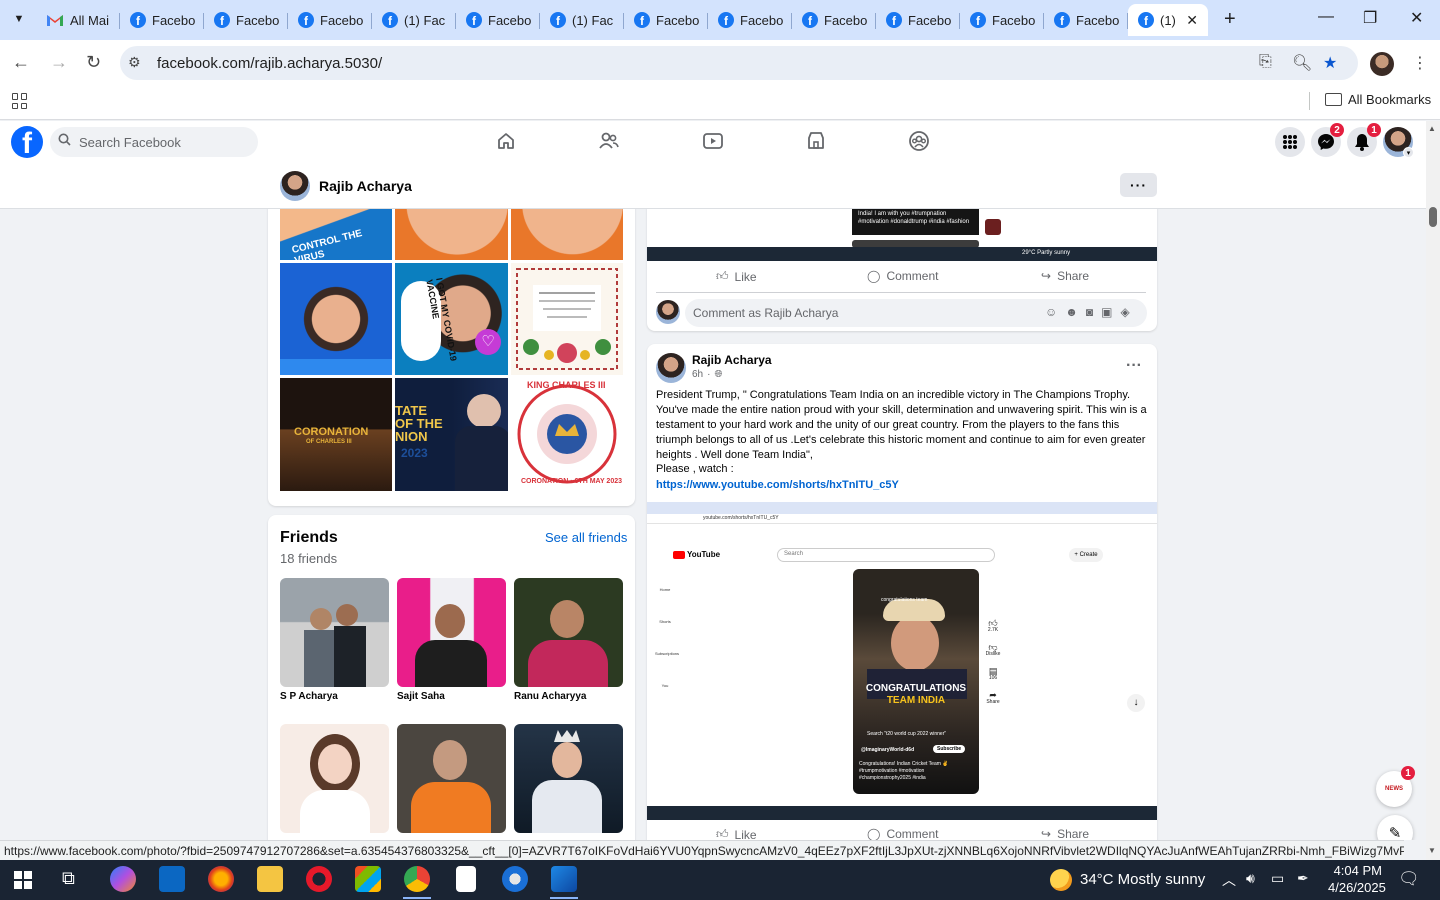  Describe the element at coordinates (1142, 879) in the screenshot. I see `weather-text: 34°C Mostly sunny` at that location.